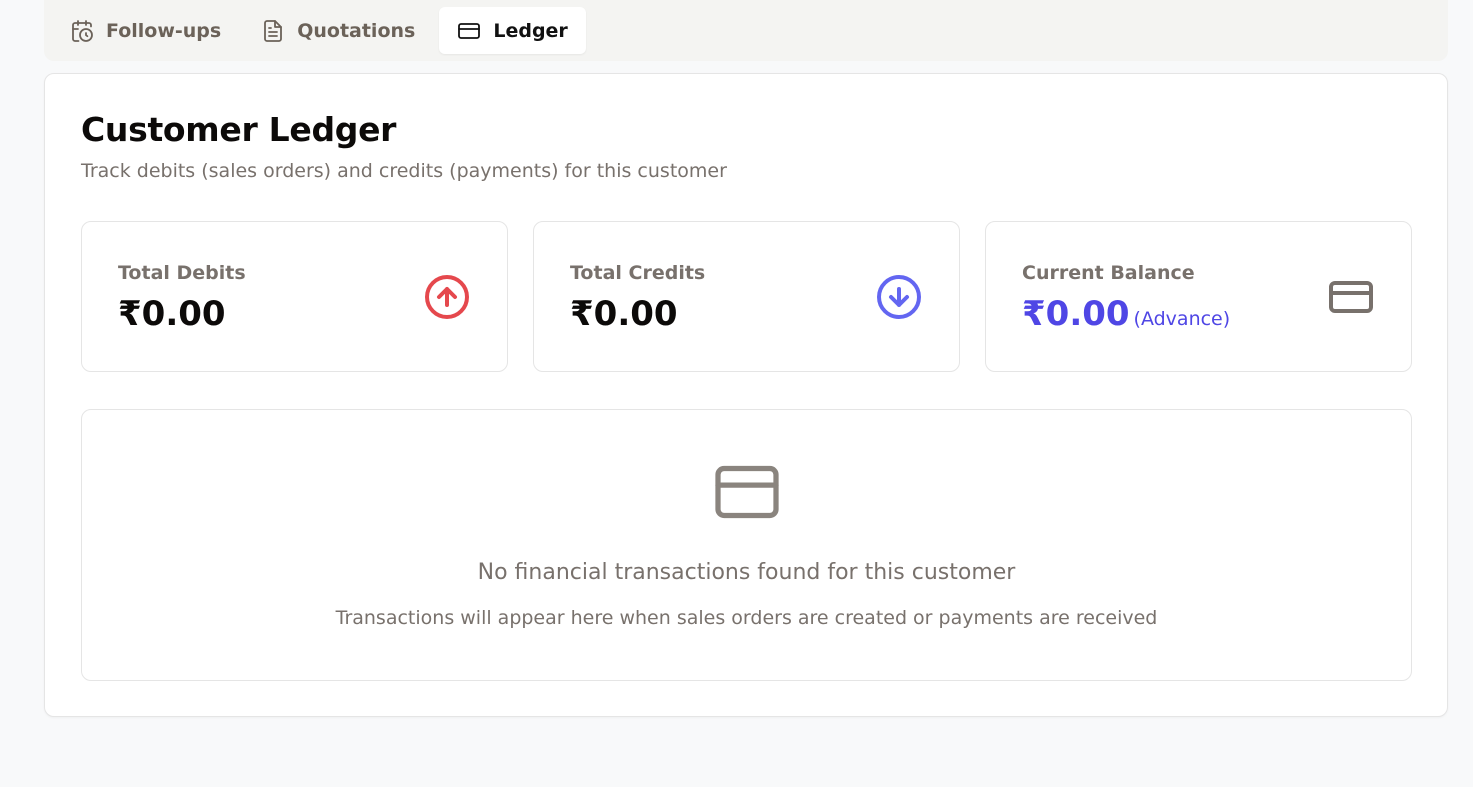 Image resolution: width=1473 pixels, height=787 pixels. Describe the element at coordinates (294, 296) in the screenshot. I see `total-debits-card: Total Debits ₹0.00` at that location.